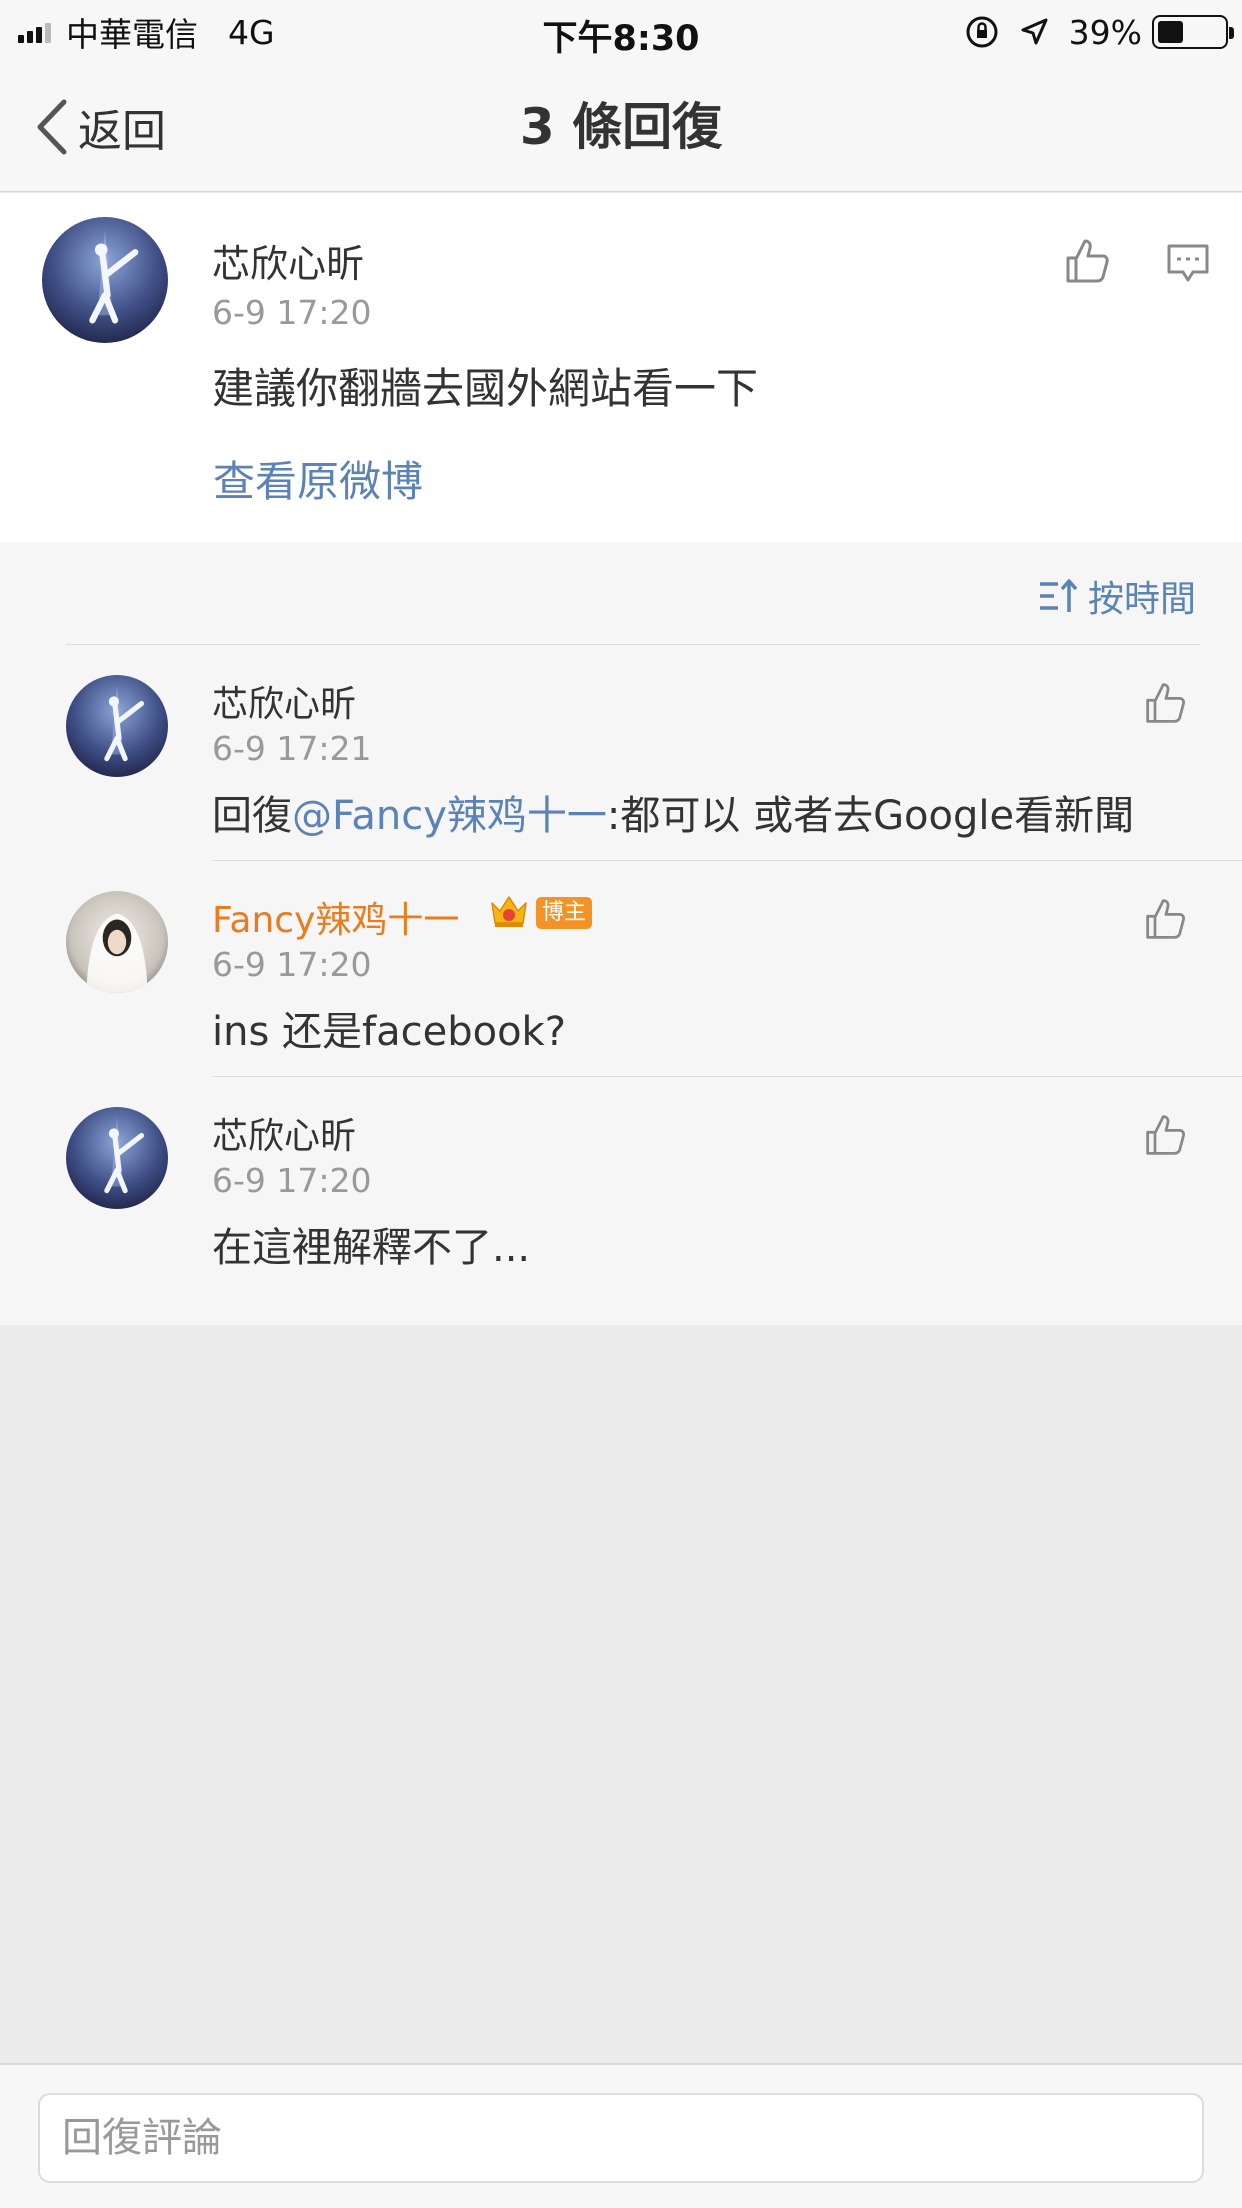 The width and height of the screenshot is (1242, 2208). Describe the element at coordinates (621, 31) in the screenshot. I see `status-bar: 中華電信 4G 下午8:30 39%` at that location.